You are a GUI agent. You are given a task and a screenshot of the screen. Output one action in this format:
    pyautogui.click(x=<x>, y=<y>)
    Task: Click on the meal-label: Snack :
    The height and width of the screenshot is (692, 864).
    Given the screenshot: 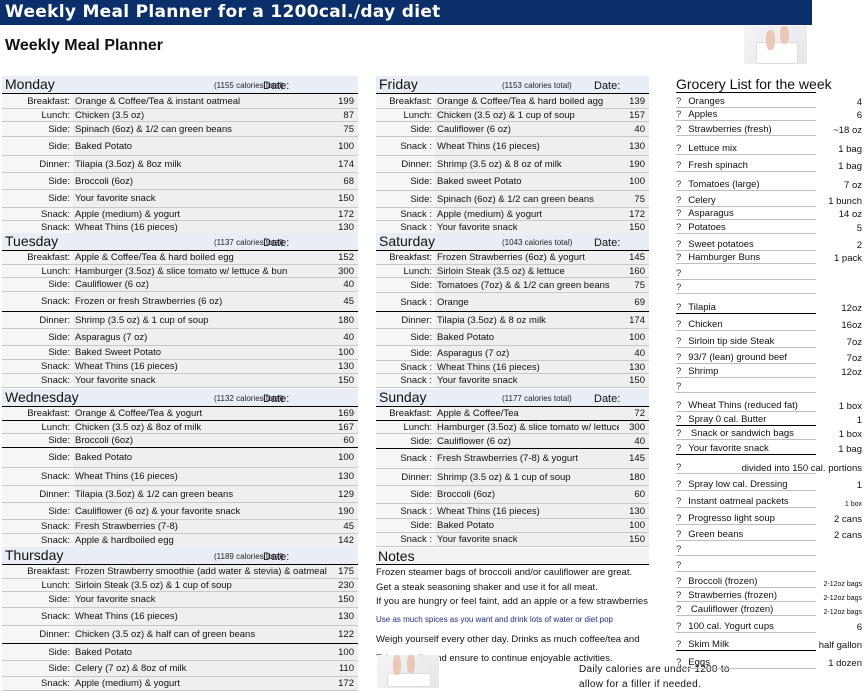 What is the action you would take?
    pyautogui.click(x=405, y=539)
    